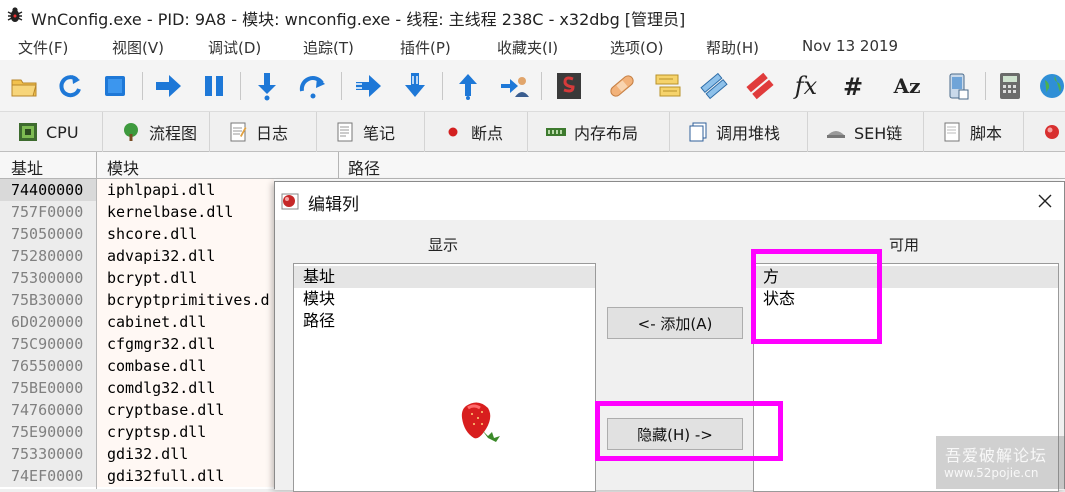 This screenshot has width=1065, height=492. Describe the element at coordinates (444, 299) in the screenshot. I see `list-item: 模块` at that location.